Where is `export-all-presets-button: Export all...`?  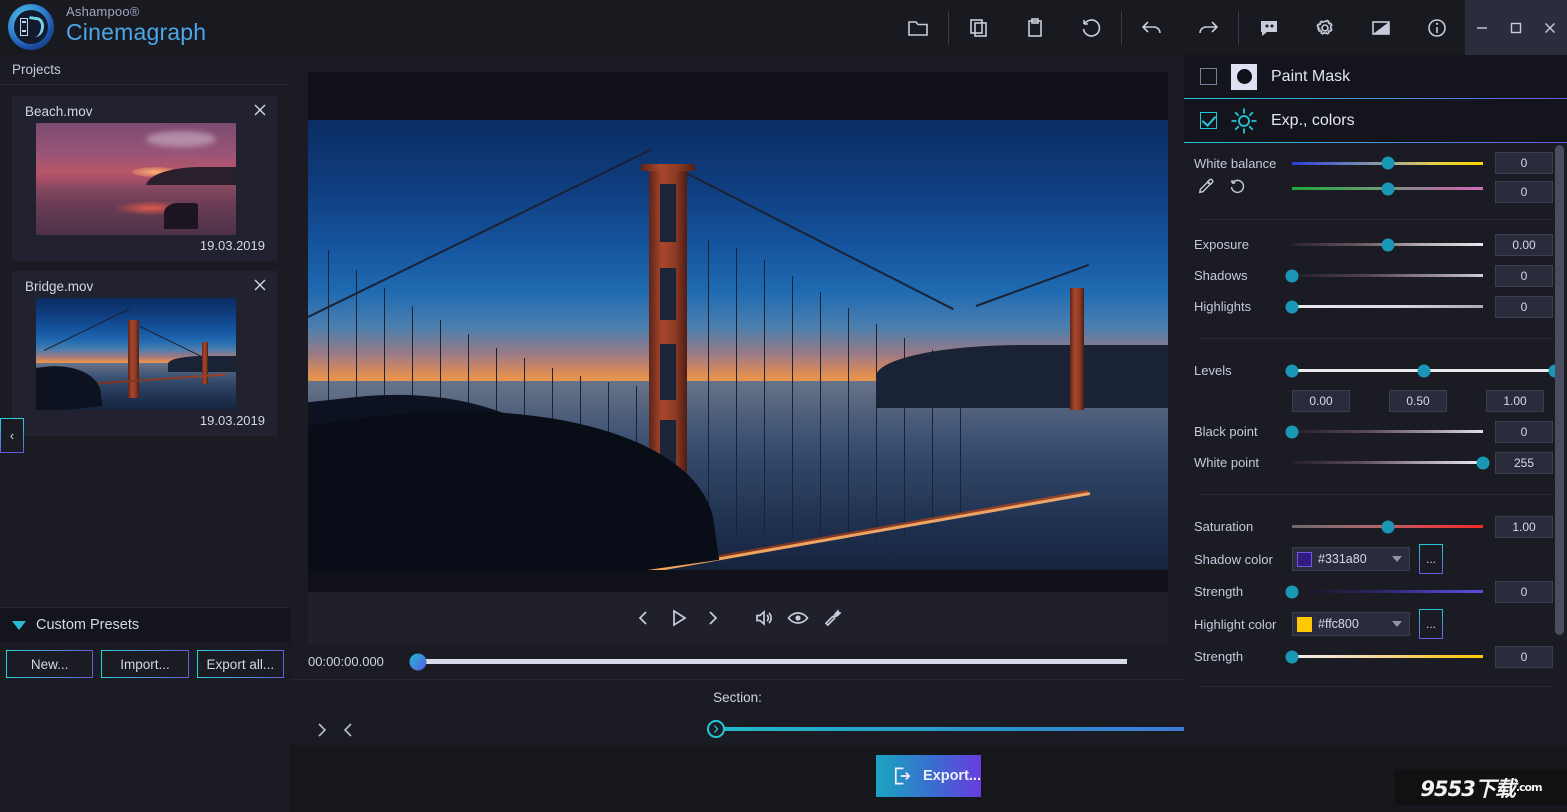
export-all-presets-button: Export all... is located at coordinates (240, 664).